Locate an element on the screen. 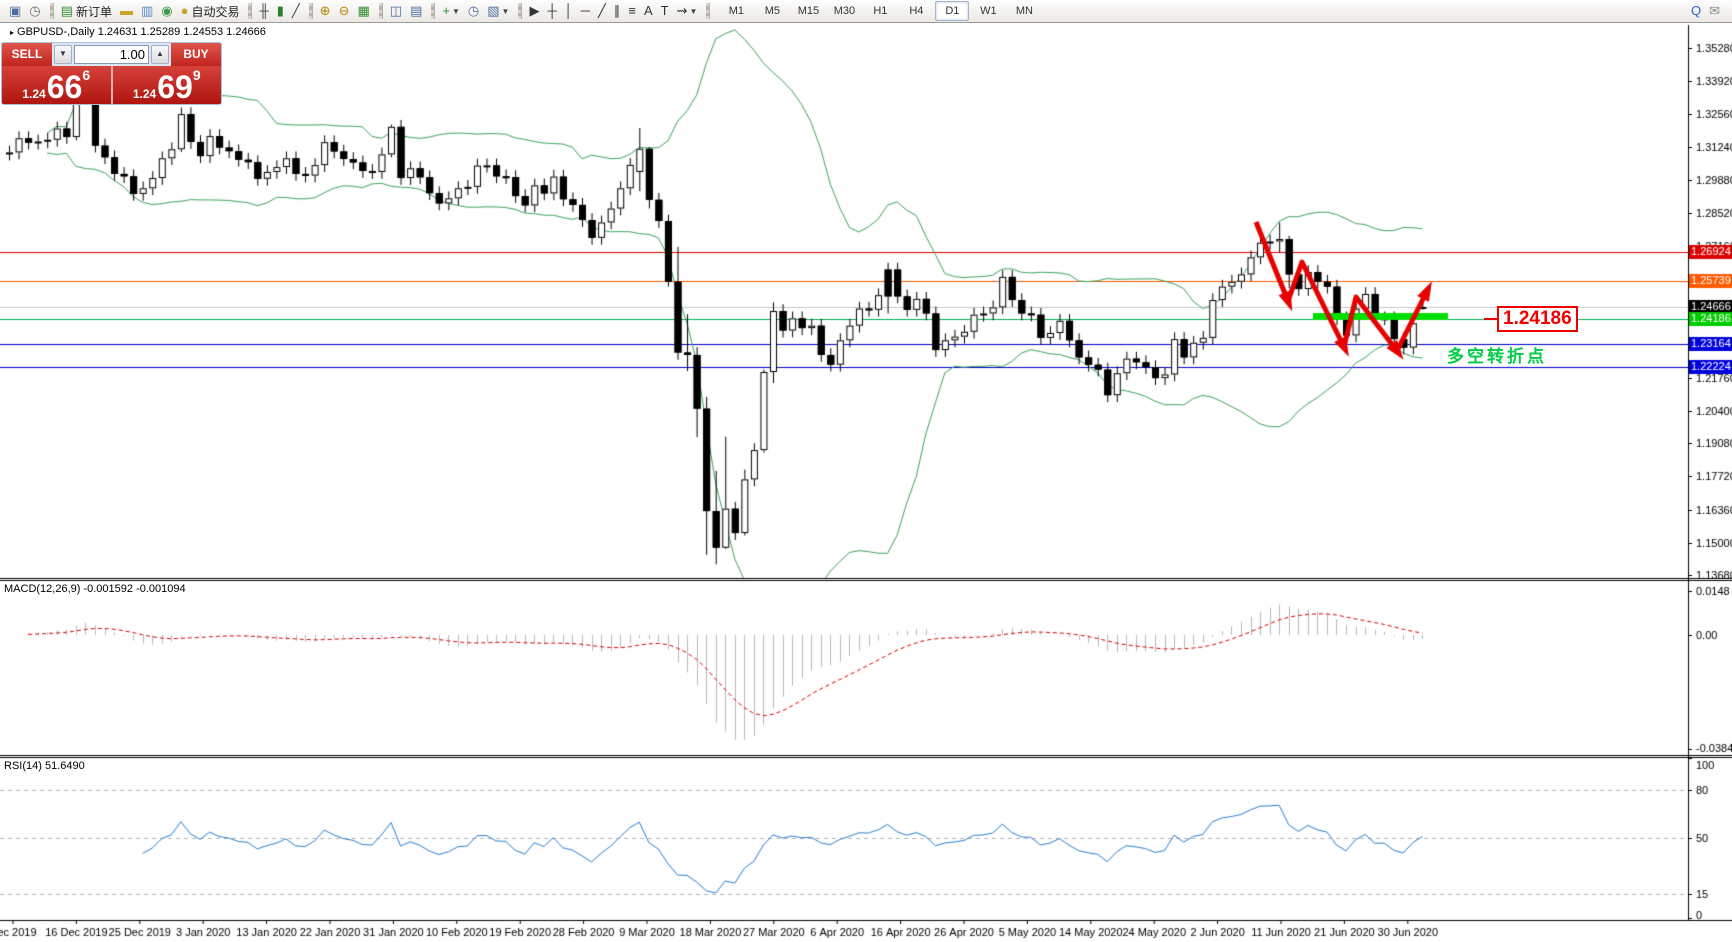 The width and height of the screenshot is (1732, 942). trendline-icon: ╱ is located at coordinates (602, 10).